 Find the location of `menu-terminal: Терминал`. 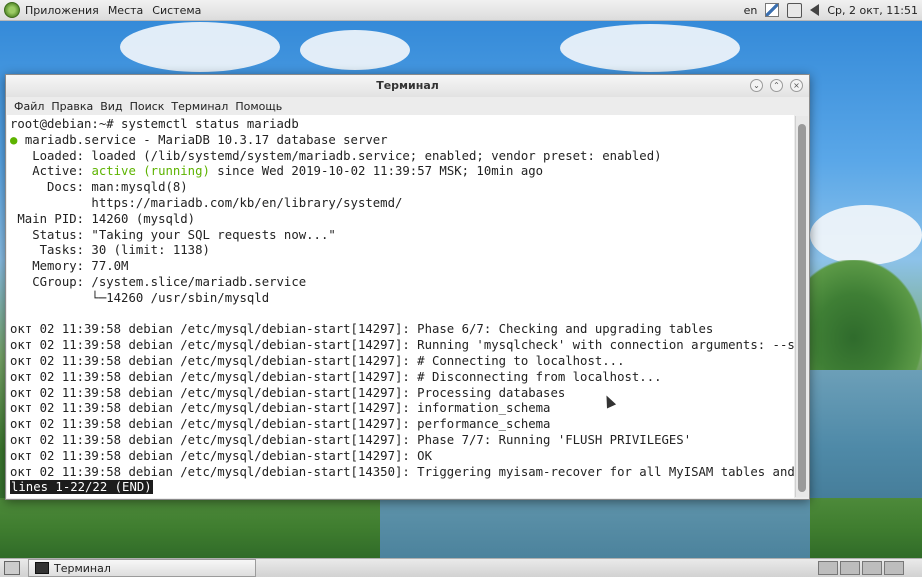

menu-terminal: Терминал is located at coordinates (199, 106).